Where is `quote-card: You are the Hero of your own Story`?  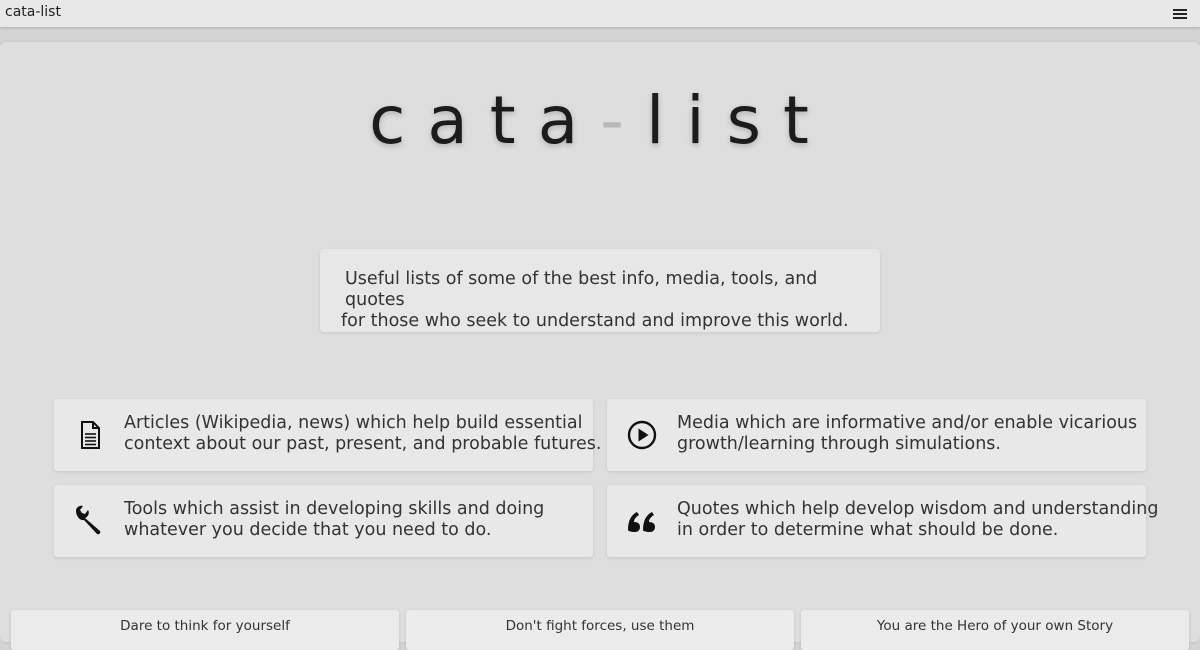 quote-card: You are the Hero of your own Story is located at coordinates (995, 630).